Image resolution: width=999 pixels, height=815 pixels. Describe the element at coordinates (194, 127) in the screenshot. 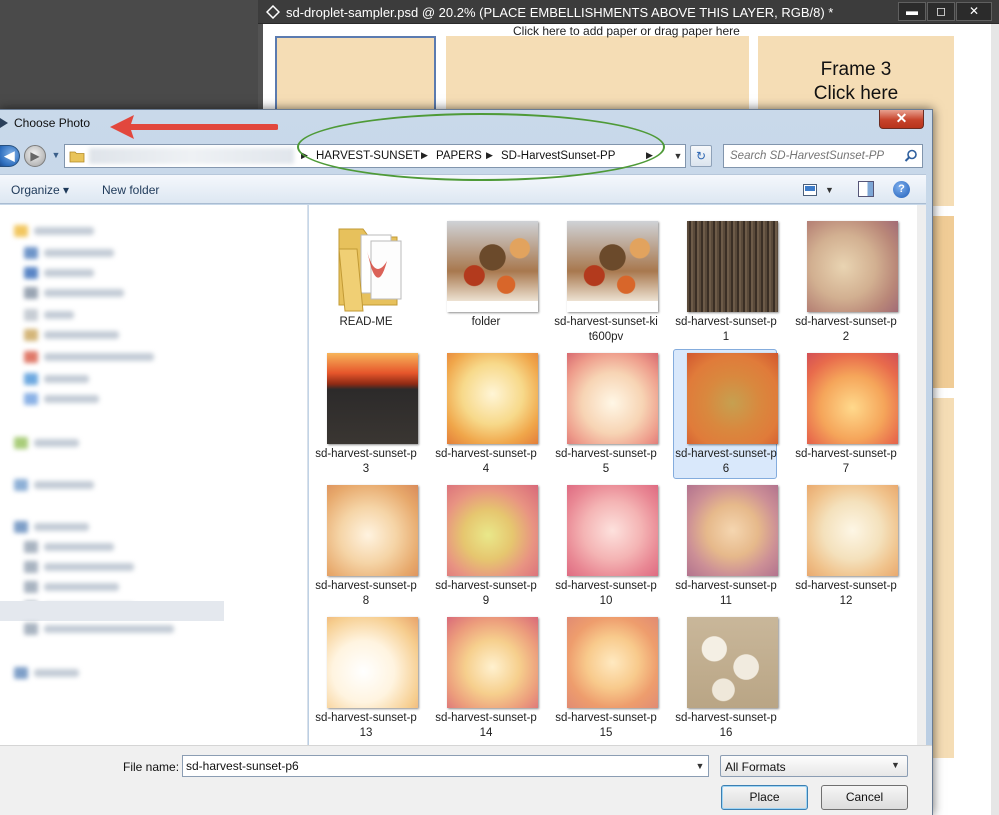

I see `annotation-arrow-icon` at that location.